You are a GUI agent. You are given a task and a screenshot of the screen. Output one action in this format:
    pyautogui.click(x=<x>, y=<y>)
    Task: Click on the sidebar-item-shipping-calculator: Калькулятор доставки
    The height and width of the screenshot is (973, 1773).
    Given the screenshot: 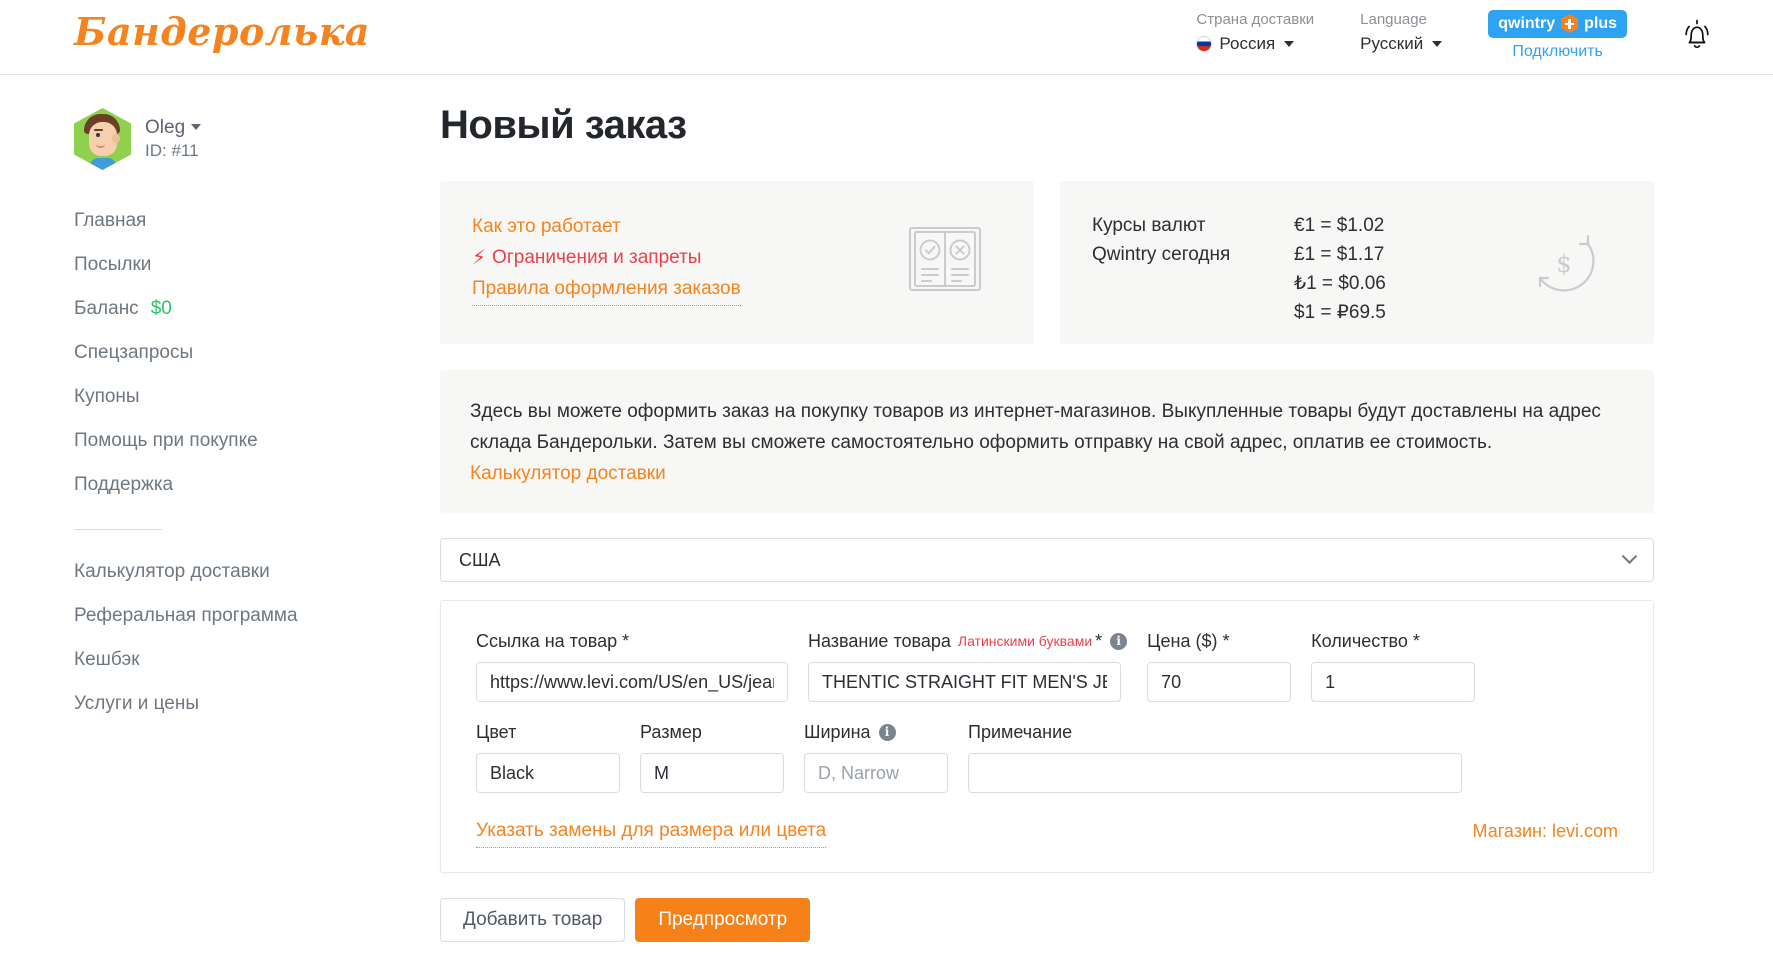 What is the action you would take?
    pyautogui.click(x=257, y=572)
    